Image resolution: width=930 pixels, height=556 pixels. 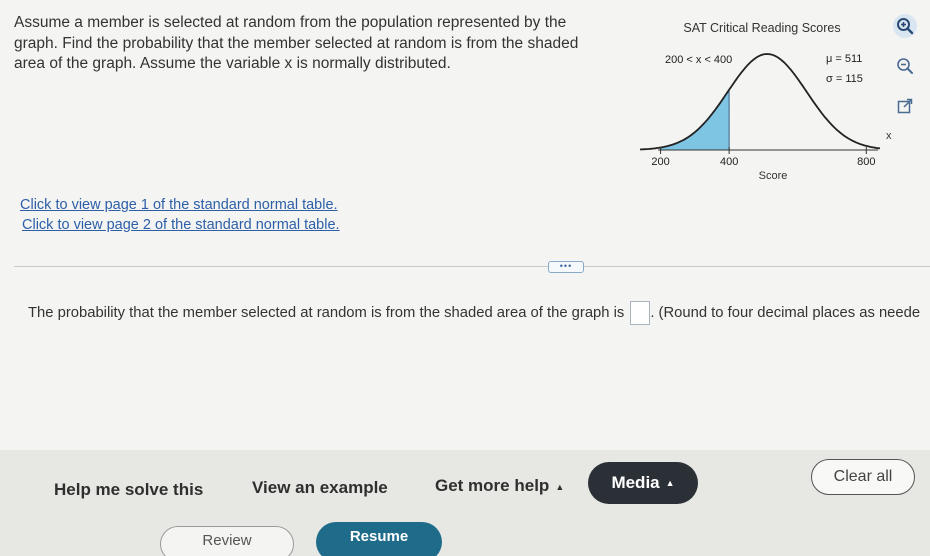 What do you see at coordinates (889, 136) in the screenshot?
I see `x-axis-variable-label: x` at bounding box center [889, 136].